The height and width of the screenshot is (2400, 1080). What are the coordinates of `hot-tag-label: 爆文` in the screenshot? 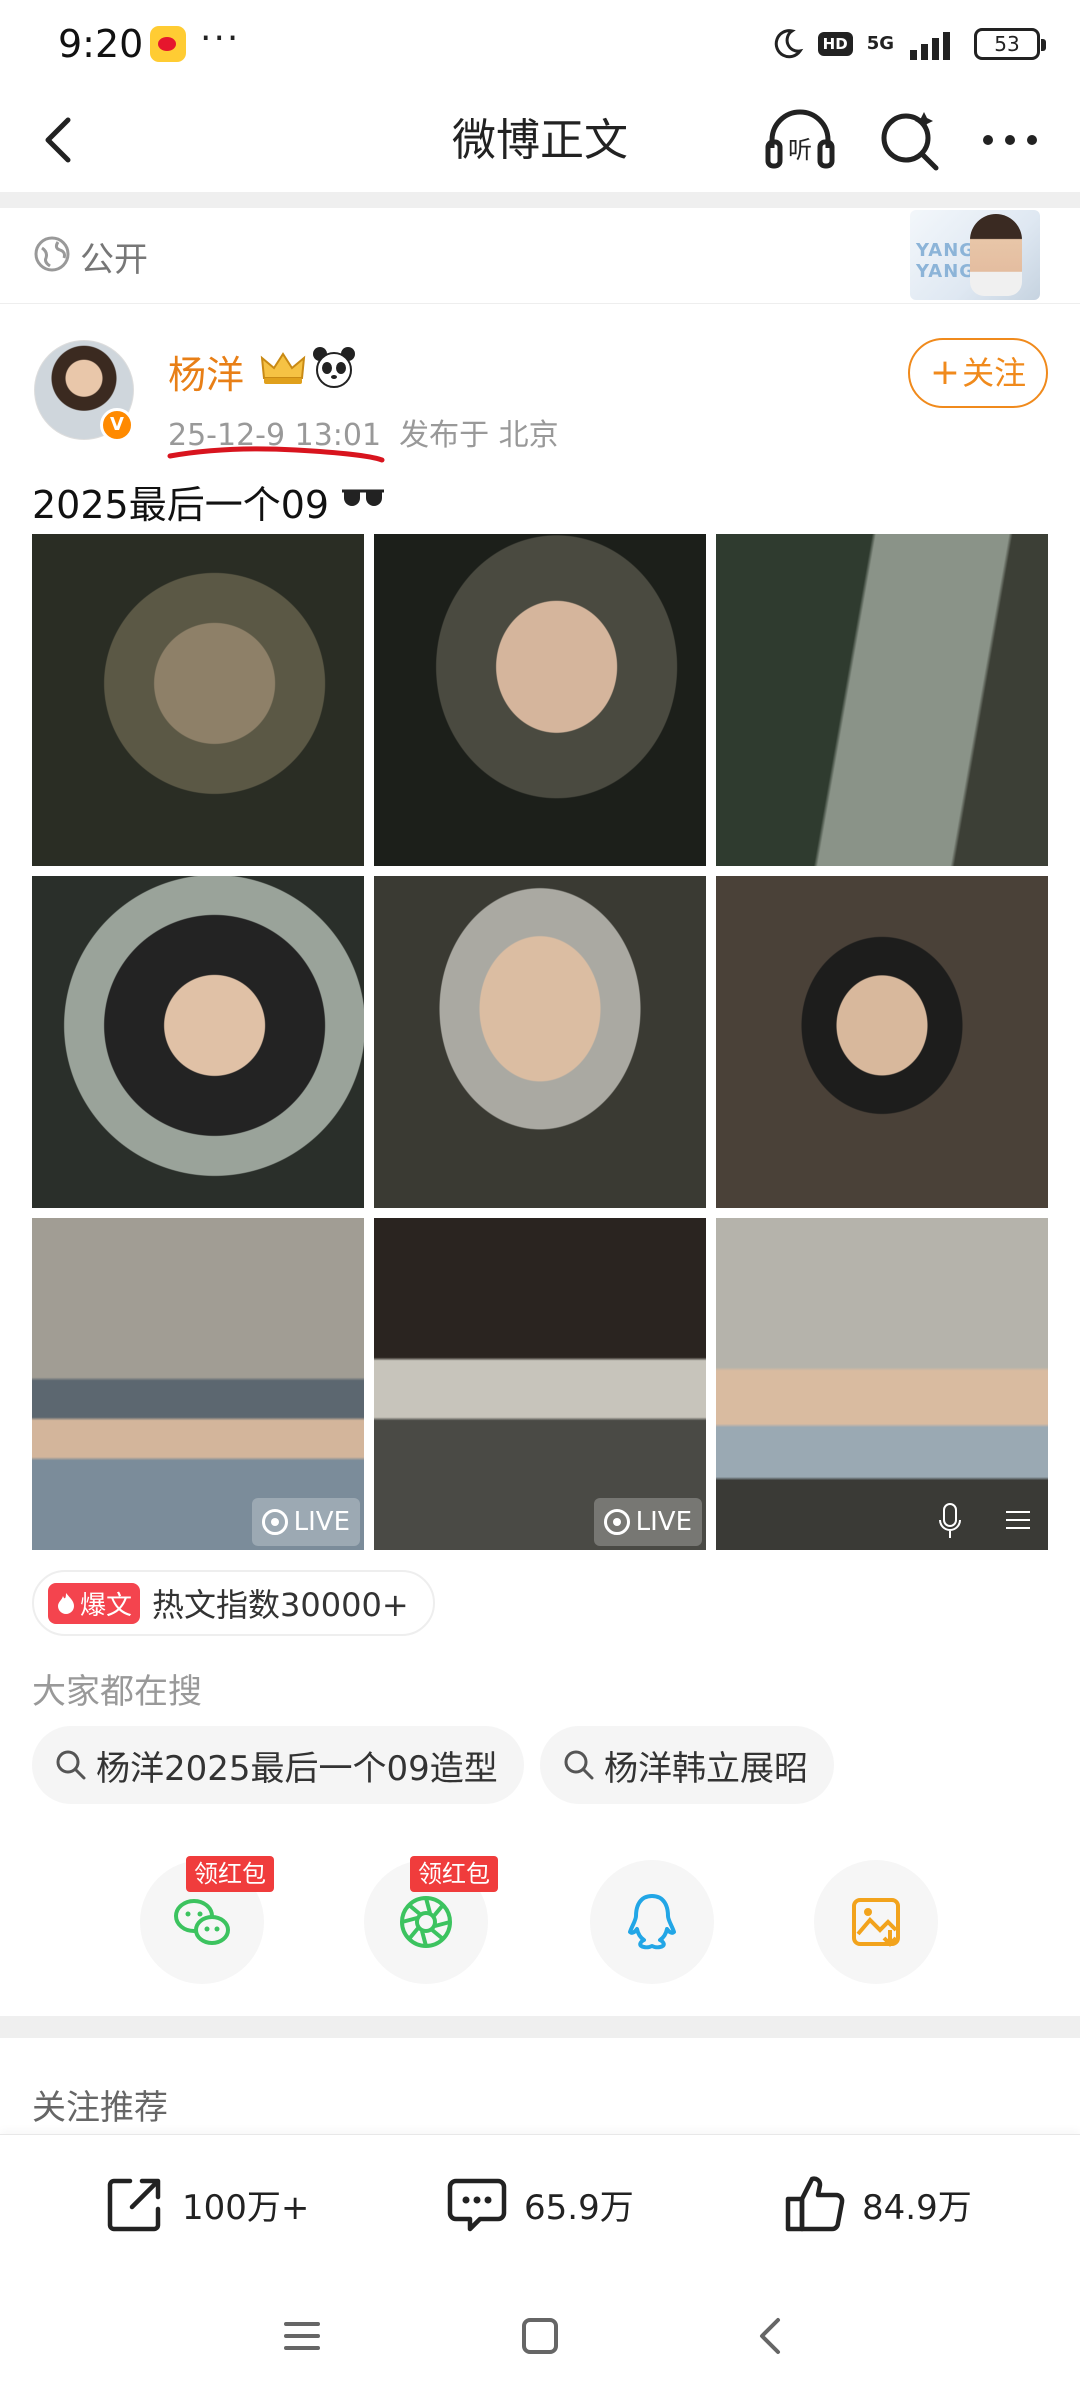 It's located at (106, 1605).